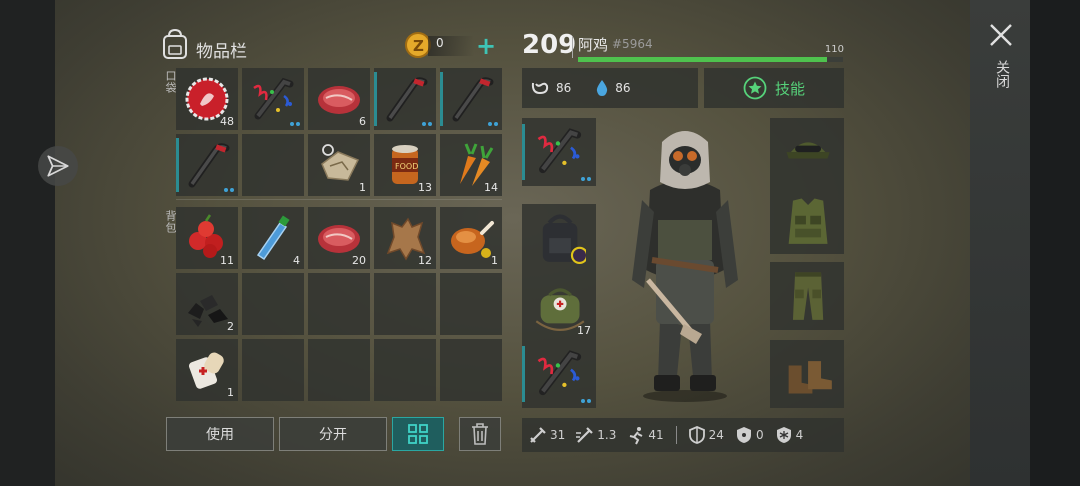 The image size is (1080, 486). Describe the element at coordinates (585, 435) in the screenshot. I see `attack-speed-icon` at that location.